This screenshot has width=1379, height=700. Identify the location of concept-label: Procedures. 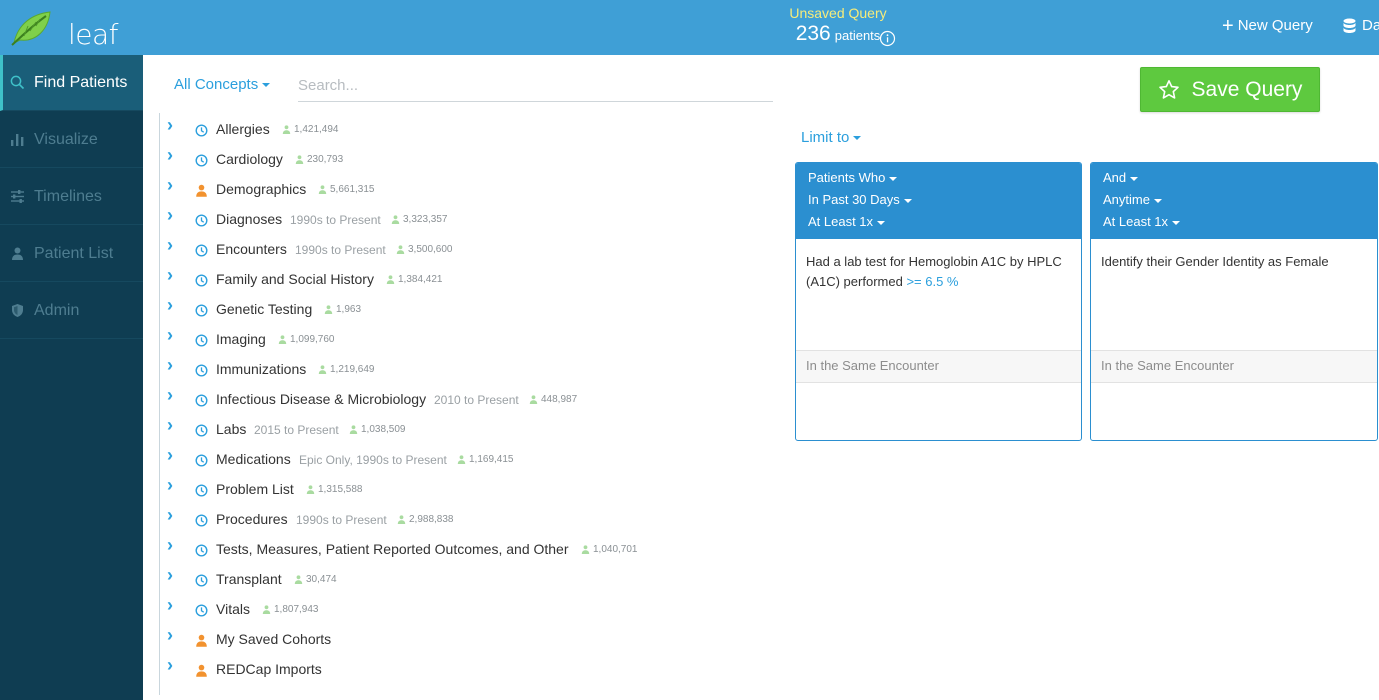
(252, 519).